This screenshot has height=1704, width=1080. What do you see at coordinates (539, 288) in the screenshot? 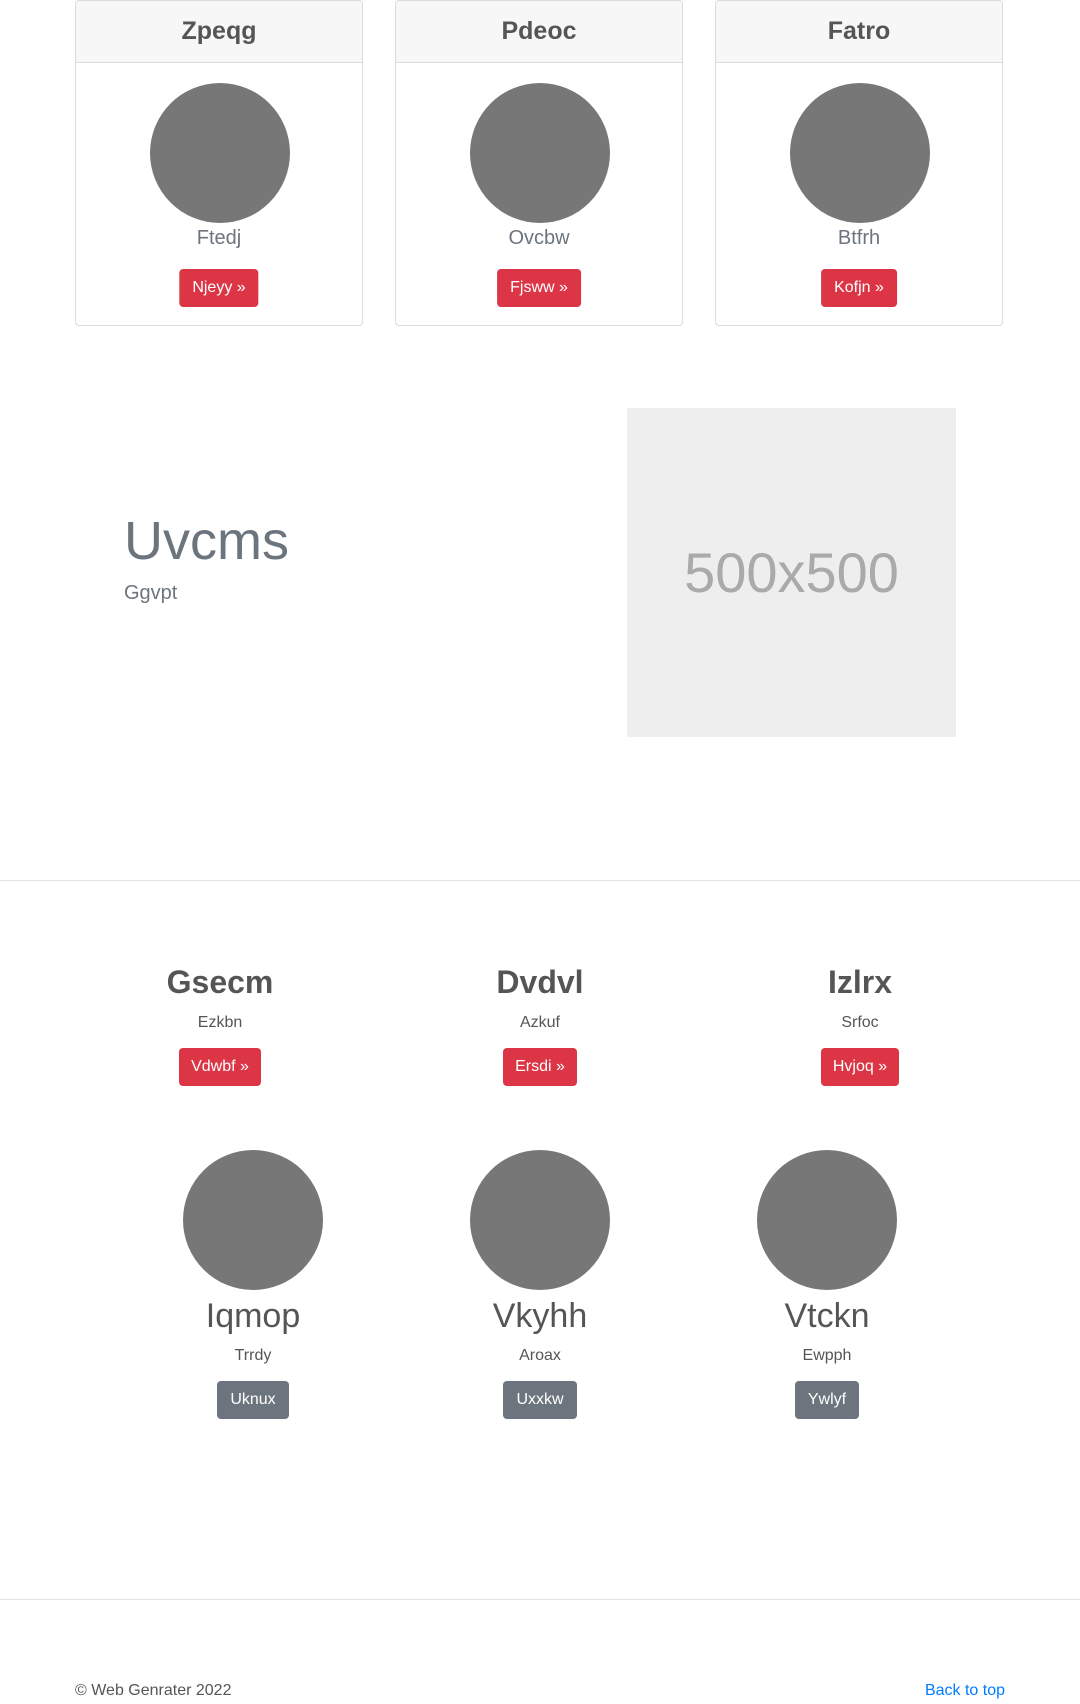
I see `card-button: Fjsww »` at bounding box center [539, 288].